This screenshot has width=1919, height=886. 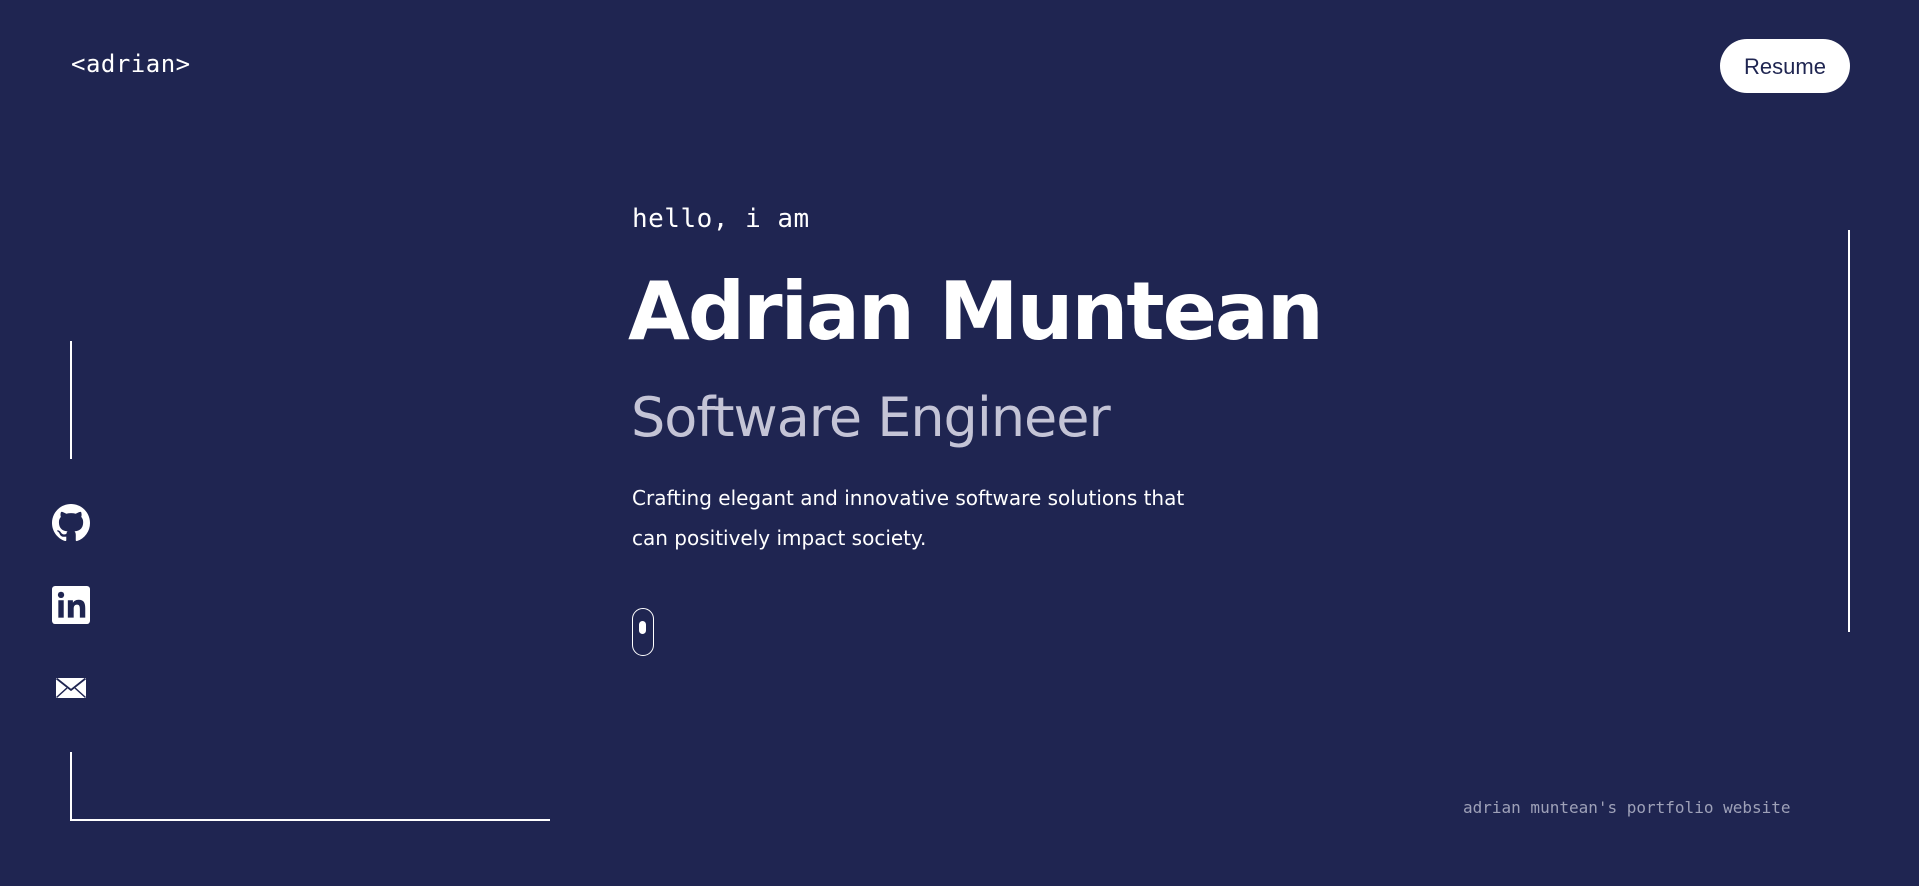 I want to click on left-divider-bottom-vertical, so click(x=71, y=786).